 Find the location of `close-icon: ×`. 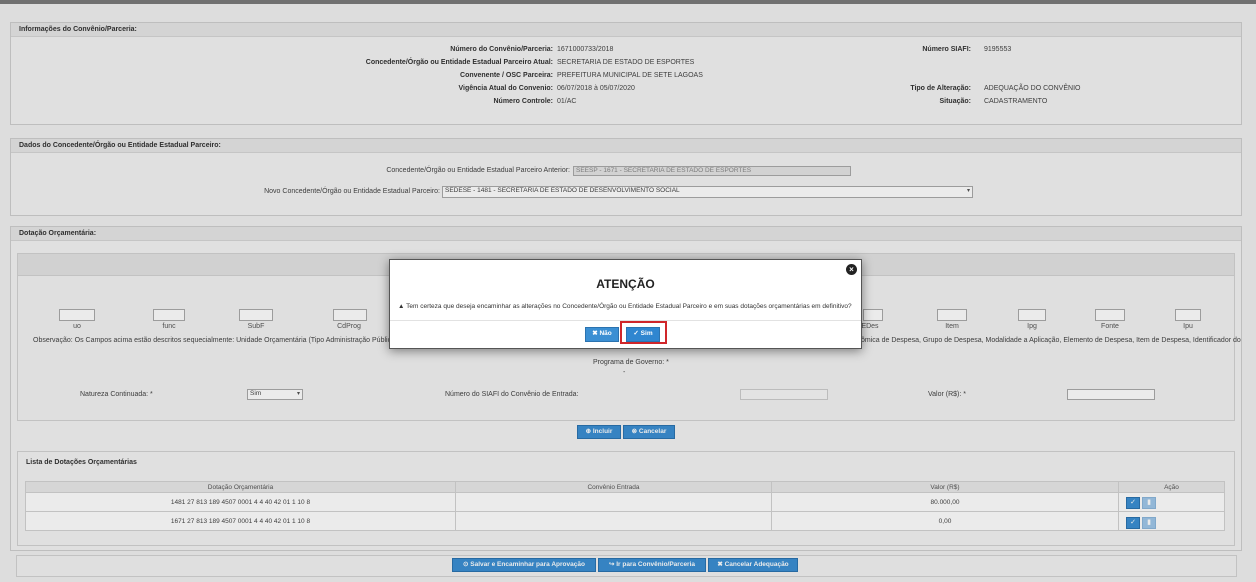

close-icon: × is located at coordinates (851, 269).